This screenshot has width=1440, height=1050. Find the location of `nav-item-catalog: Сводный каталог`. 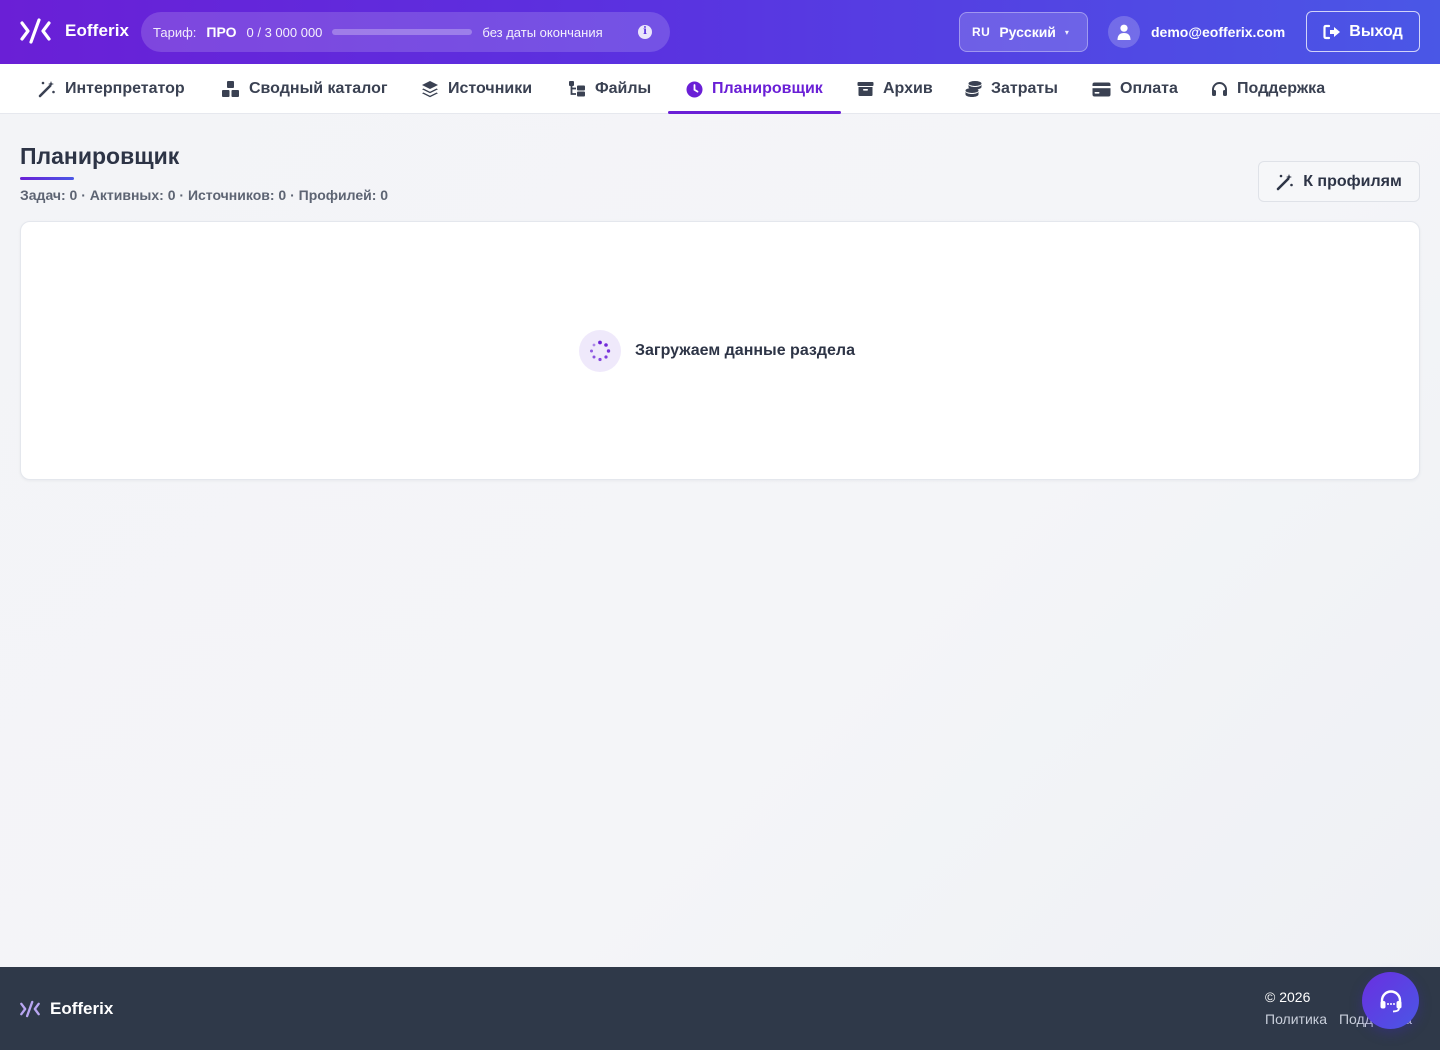

nav-item-catalog: Сводный каталог is located at coordinates (304, 89).